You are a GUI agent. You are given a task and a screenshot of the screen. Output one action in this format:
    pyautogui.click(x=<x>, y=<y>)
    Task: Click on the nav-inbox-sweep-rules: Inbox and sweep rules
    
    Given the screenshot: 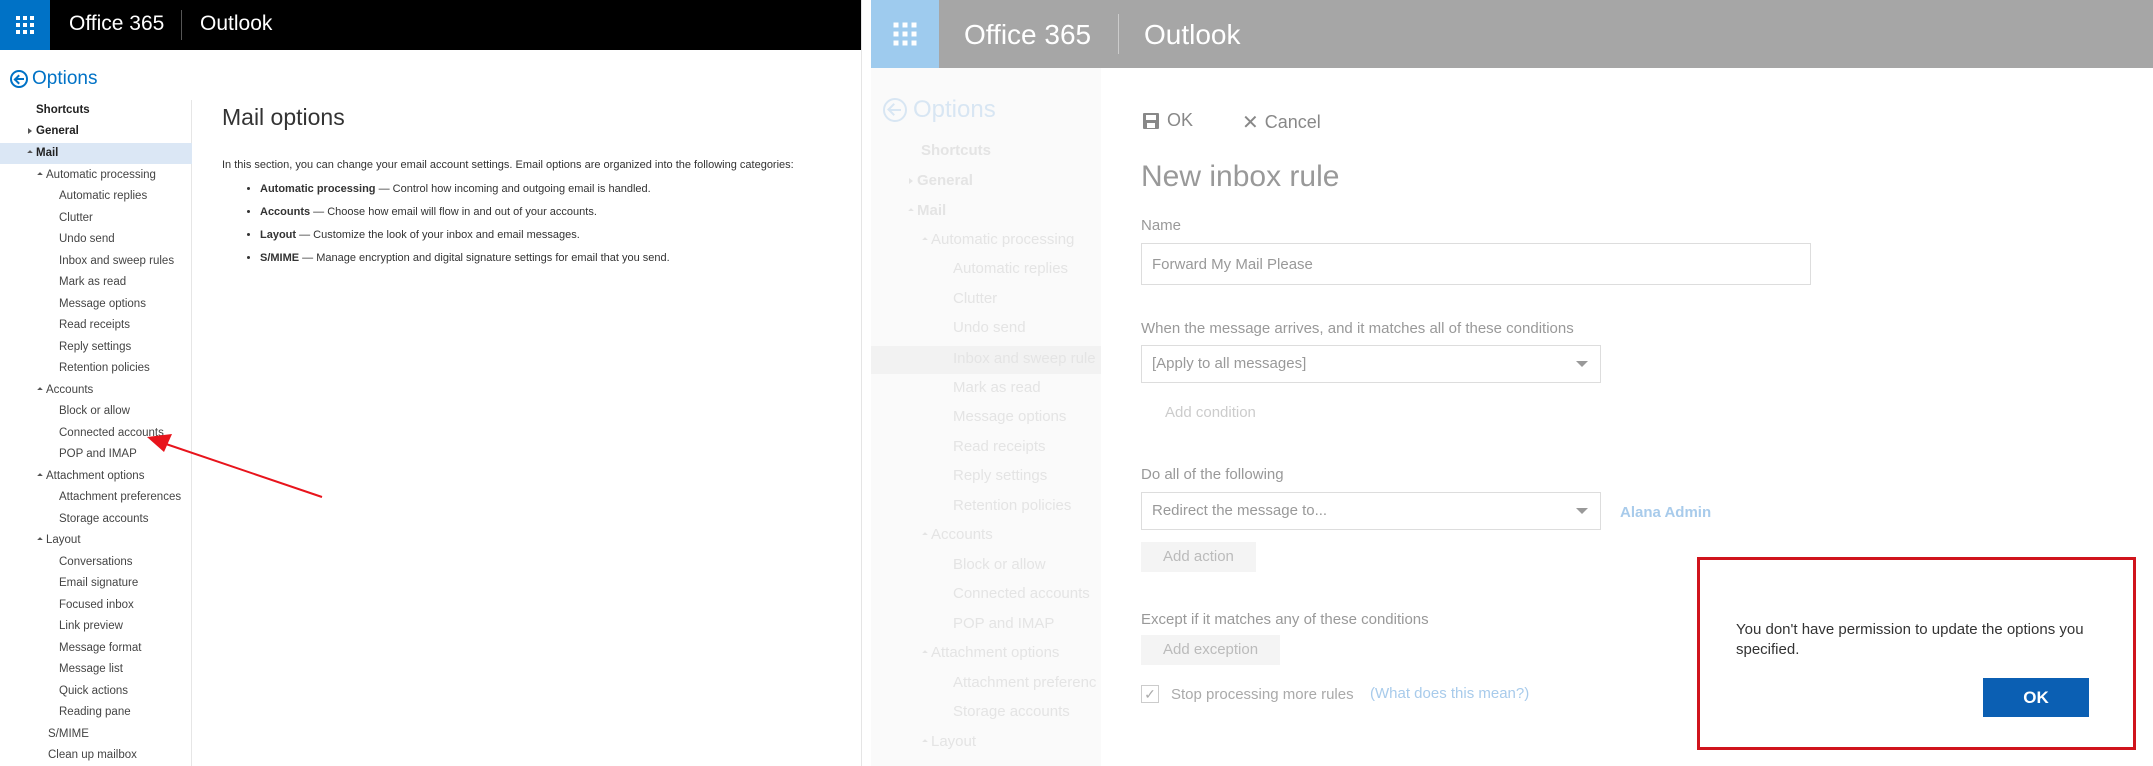 What is the action you would take?
    pyautogui.click(x=116, y=261)
    